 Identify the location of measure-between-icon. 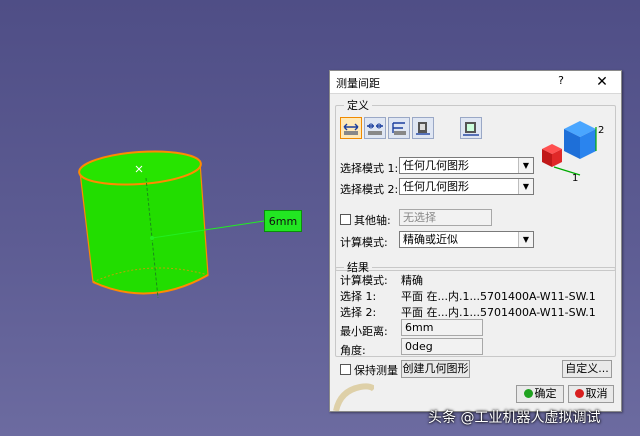
(351, 129).